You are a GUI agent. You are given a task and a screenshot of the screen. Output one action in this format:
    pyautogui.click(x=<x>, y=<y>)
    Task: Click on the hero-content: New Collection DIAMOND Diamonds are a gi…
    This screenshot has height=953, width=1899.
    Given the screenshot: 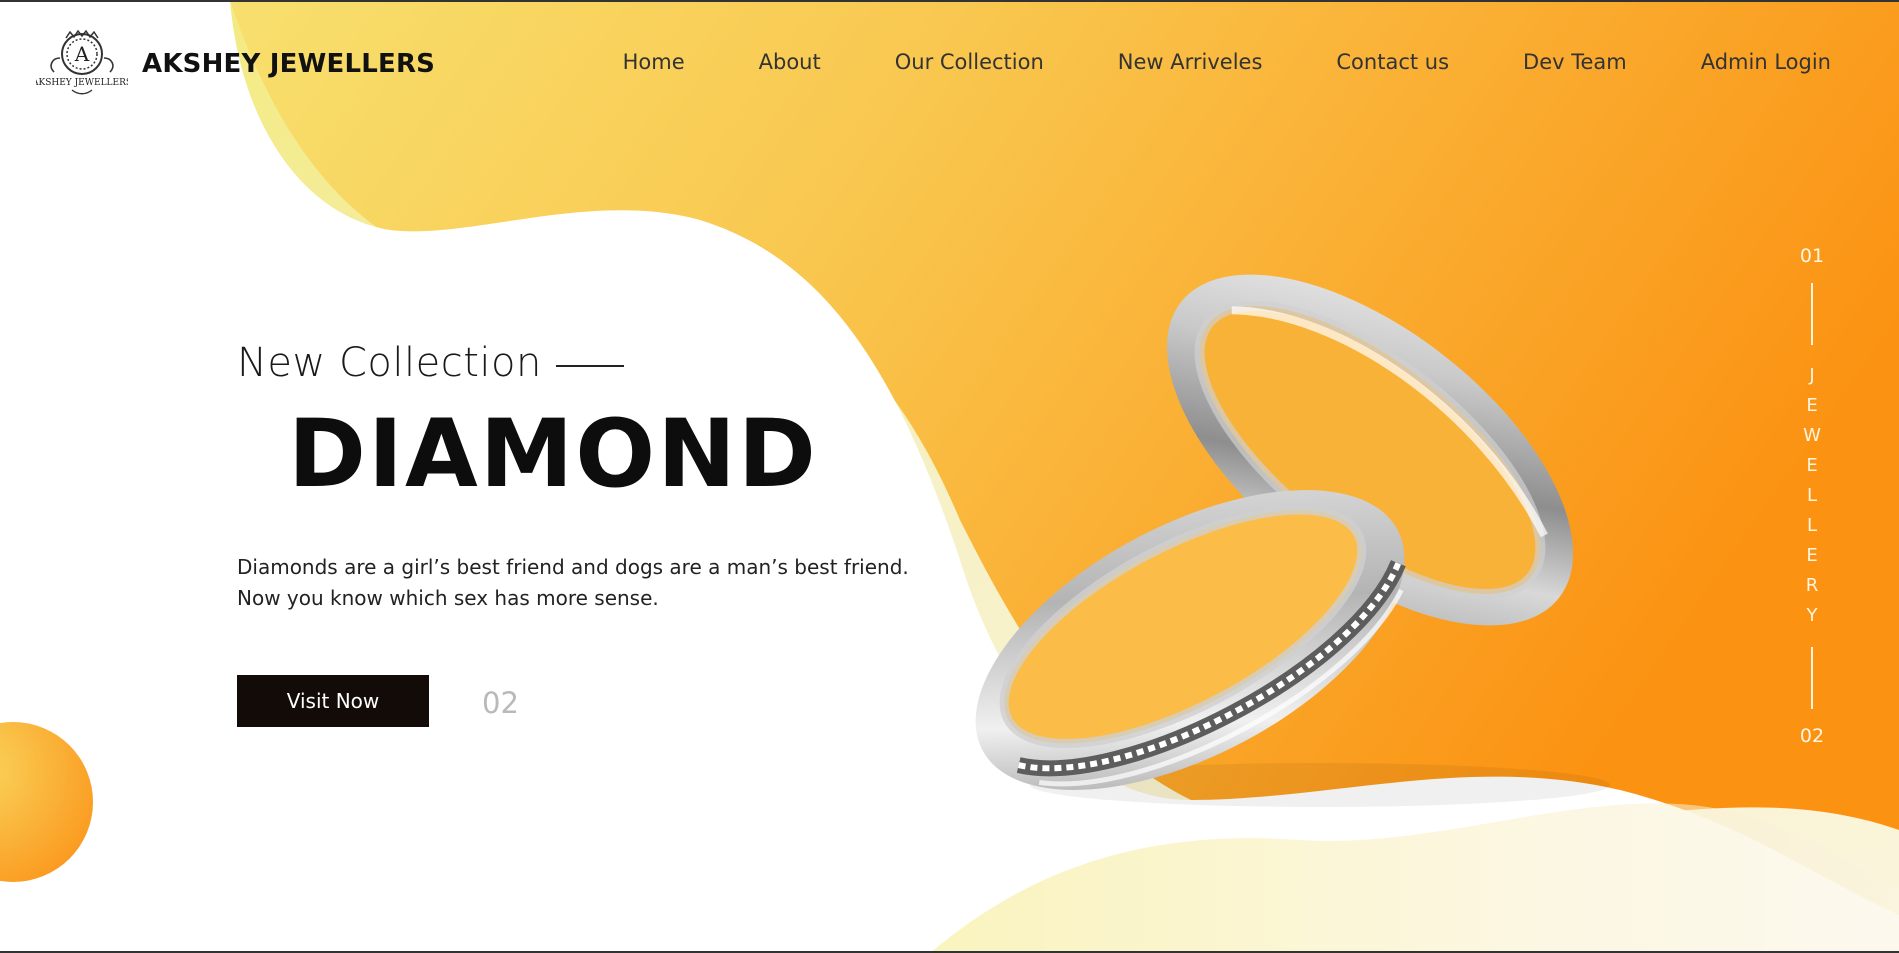 What is the action you would take?
    pyautogui.click(x=573, y=533)
    